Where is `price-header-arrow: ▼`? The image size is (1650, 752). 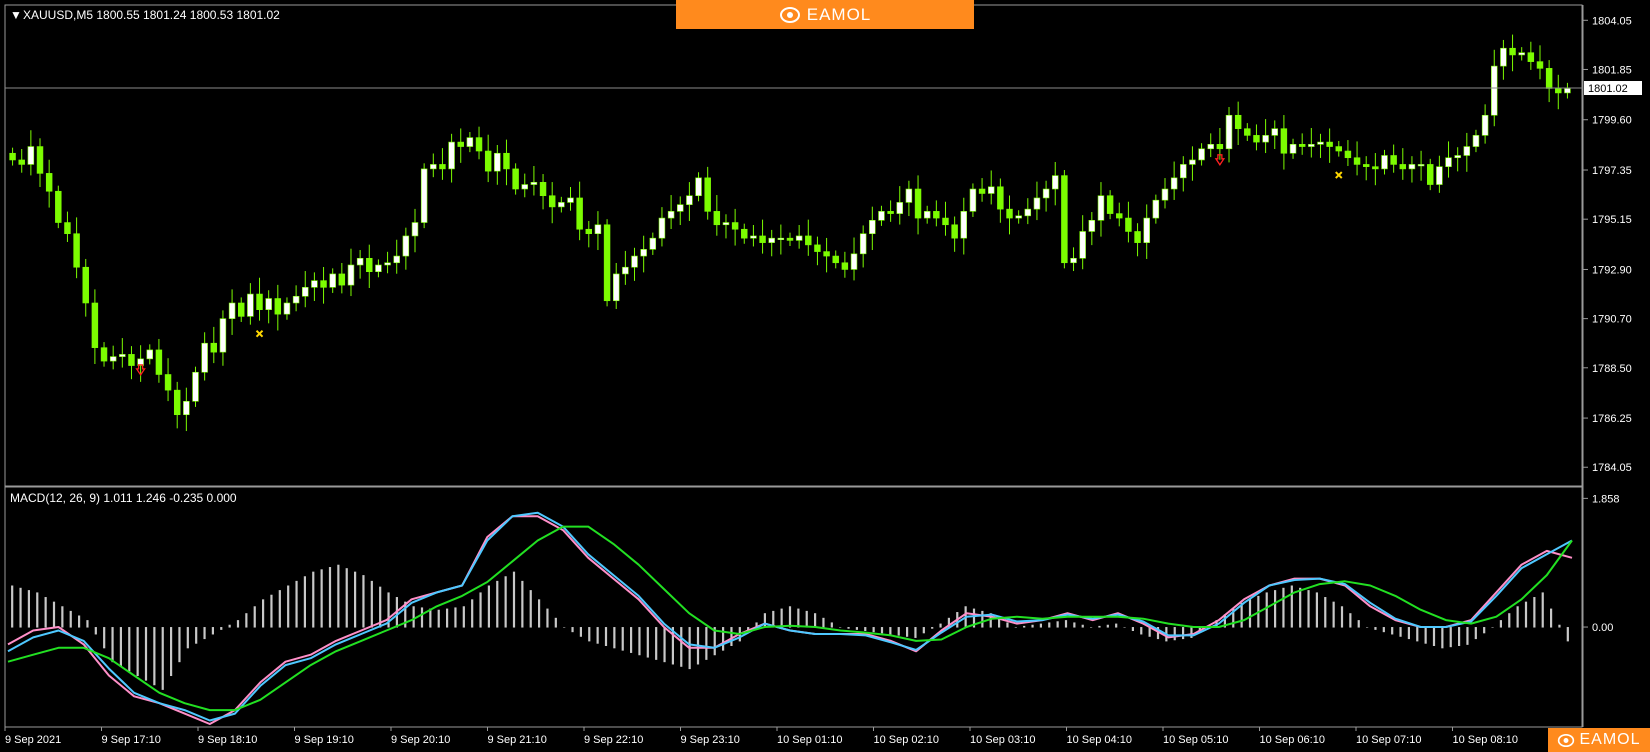
price-header-arrow: ▼ is located at coordinates (16, 15).